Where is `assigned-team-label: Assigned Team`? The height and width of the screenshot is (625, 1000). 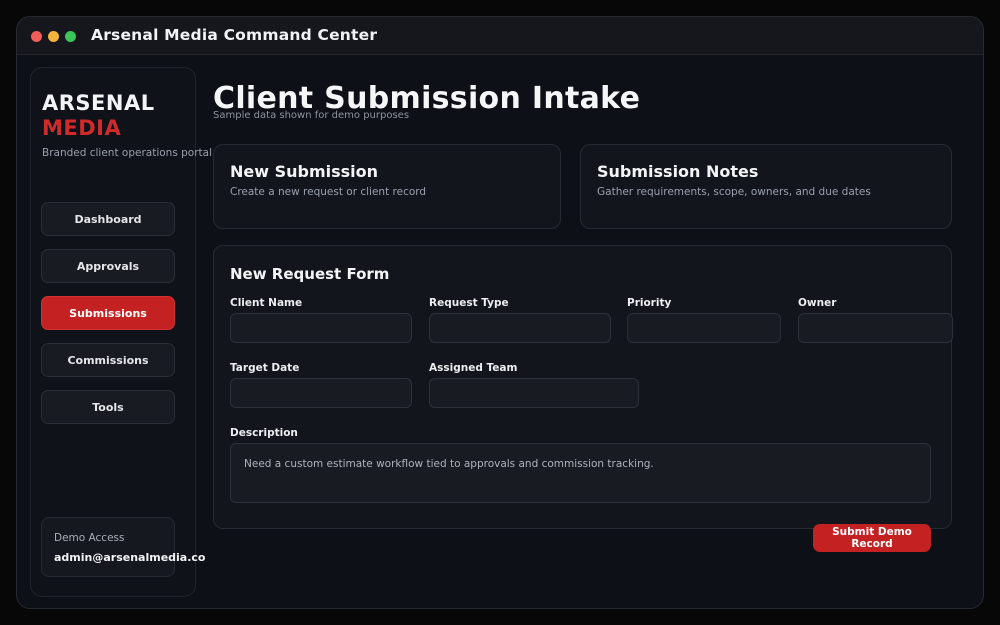 assigned-team-label: Assigned Team is located at coordinates (473, 368).